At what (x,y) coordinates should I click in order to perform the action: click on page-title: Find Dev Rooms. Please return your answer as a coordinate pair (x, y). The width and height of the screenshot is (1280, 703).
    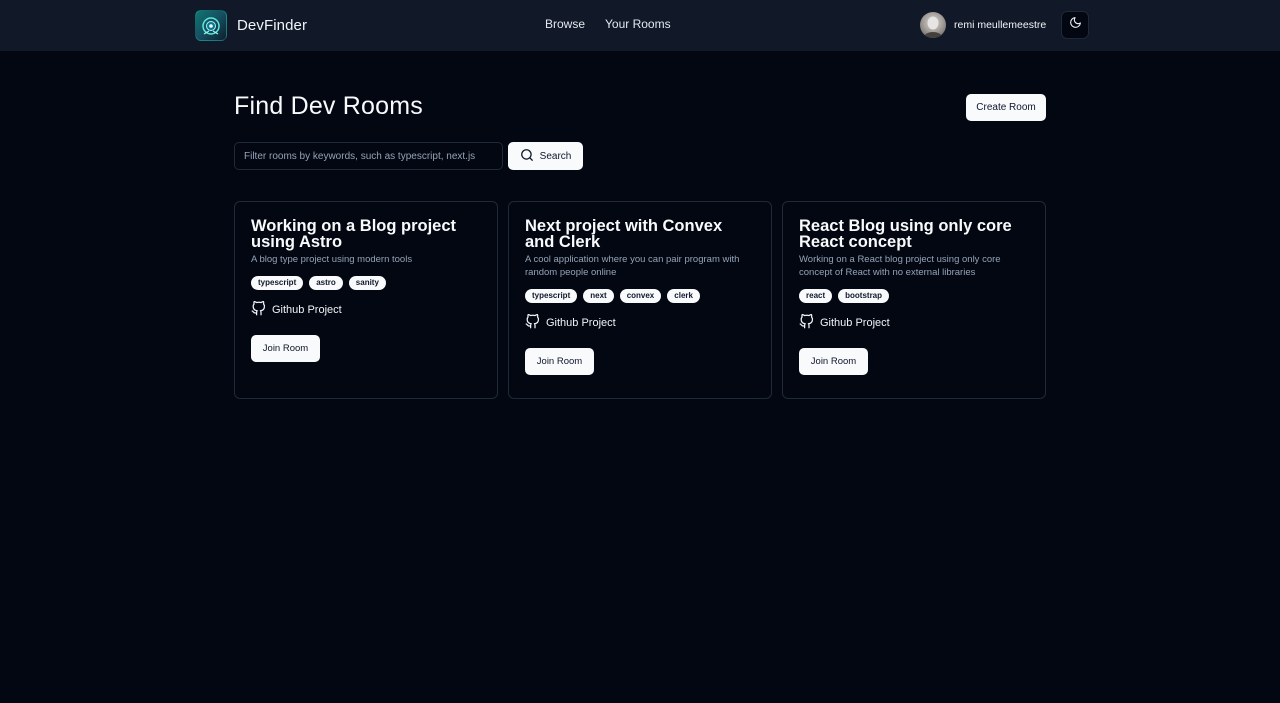
    Looking at the image, I should click on (328, 106).